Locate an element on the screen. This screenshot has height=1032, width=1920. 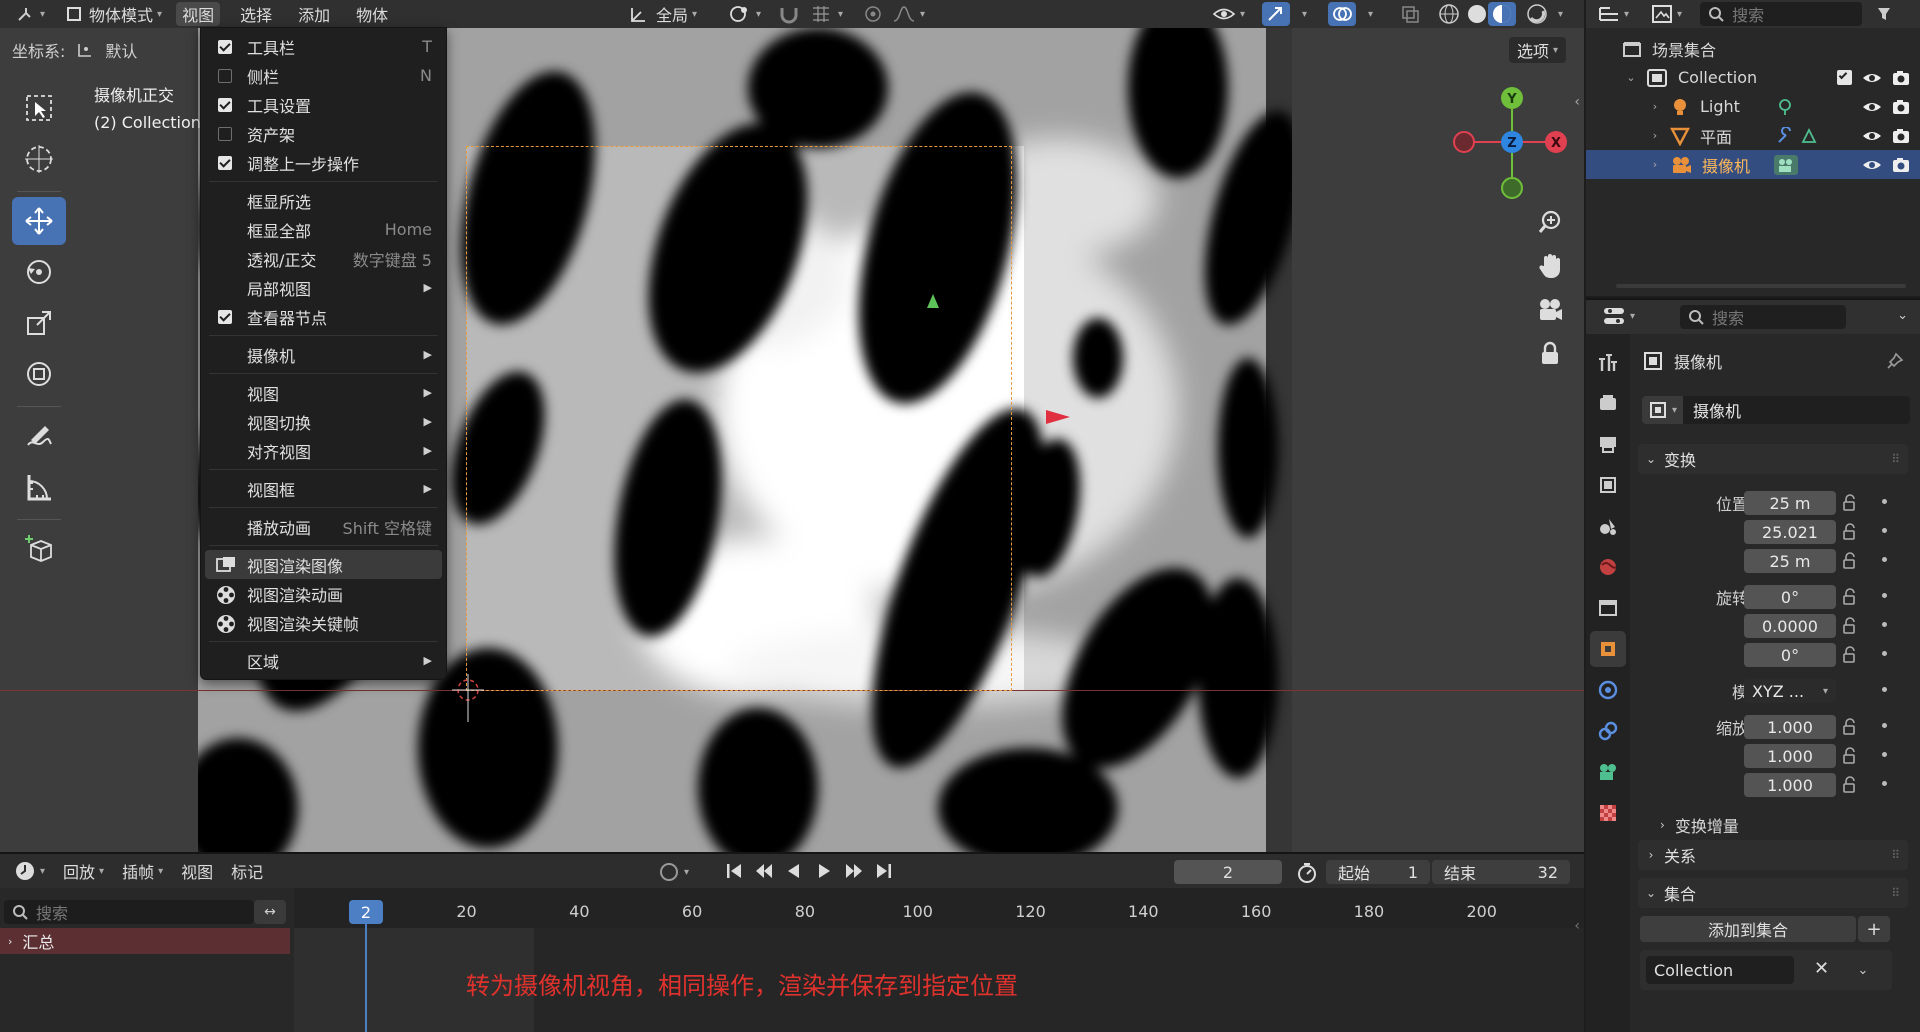
tab-constraints is located at coordinates (1608, 731).